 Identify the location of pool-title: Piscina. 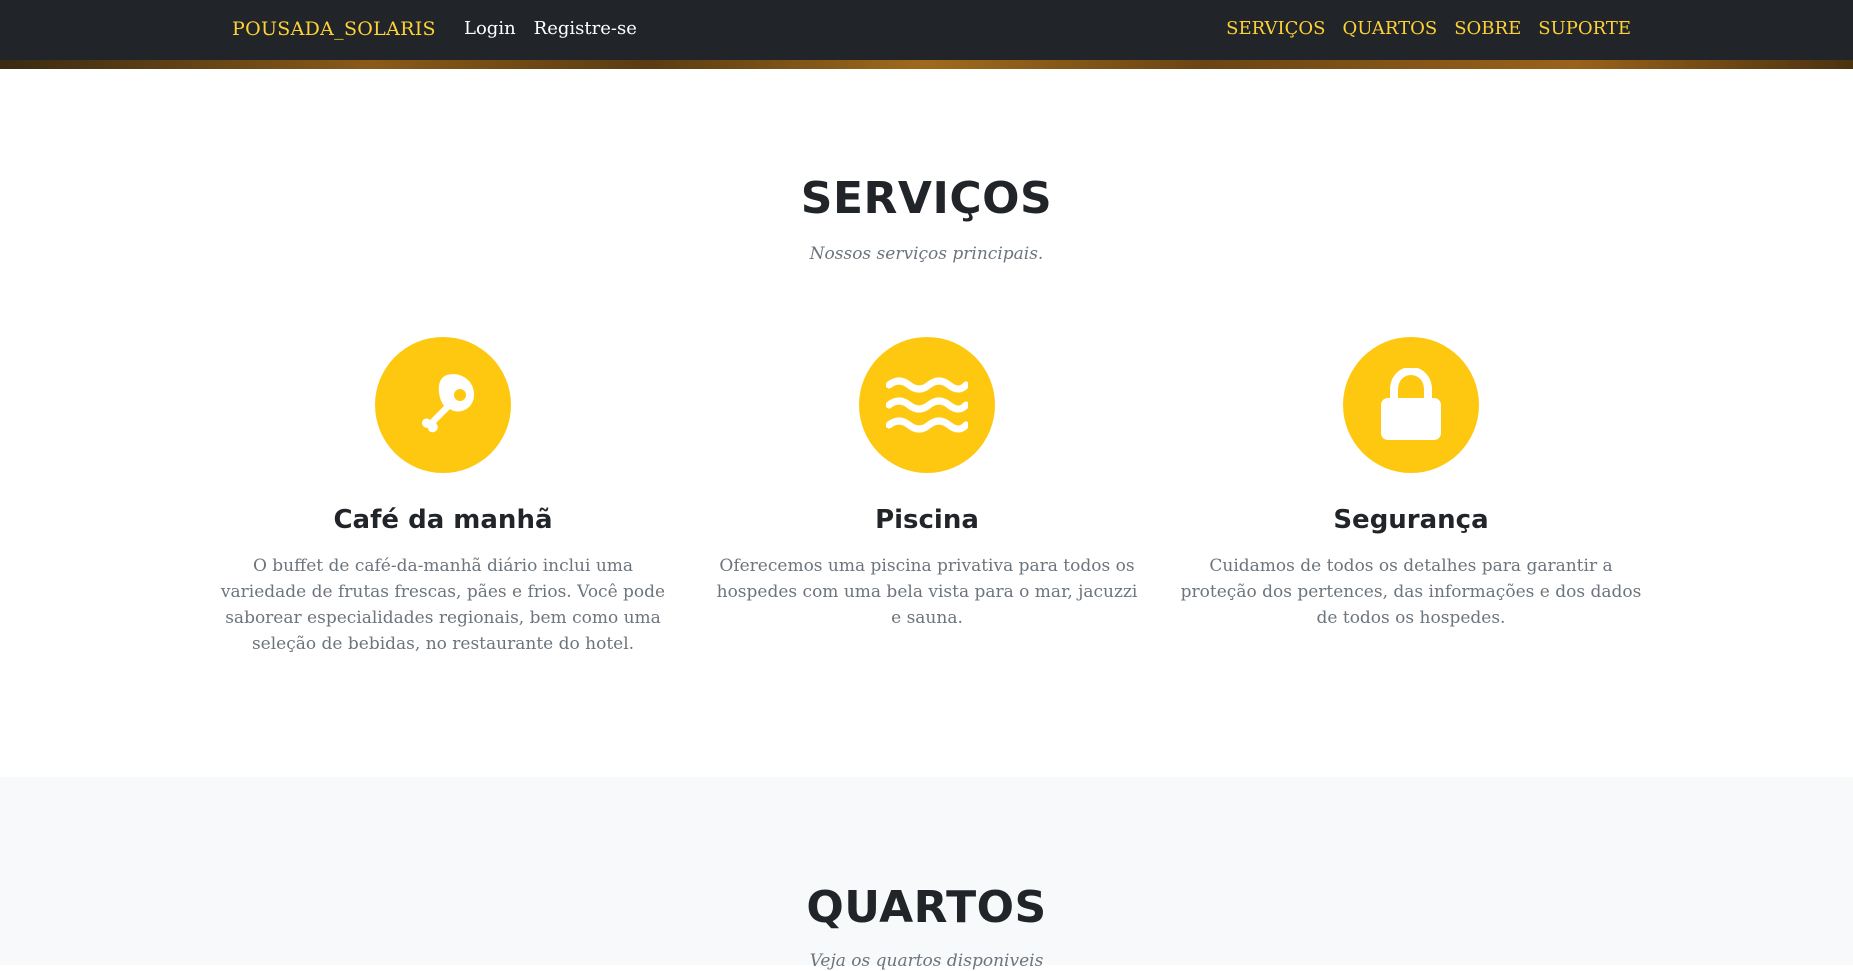
(927, 520).